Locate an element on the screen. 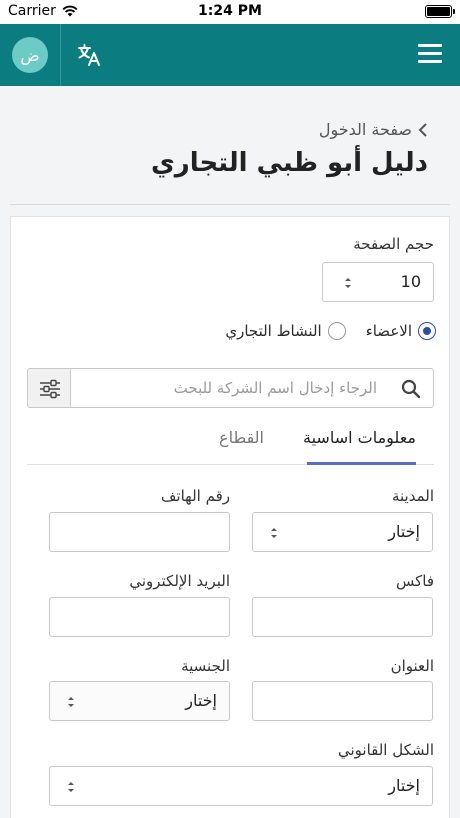  search-icon is located at coordinates (411, 389).